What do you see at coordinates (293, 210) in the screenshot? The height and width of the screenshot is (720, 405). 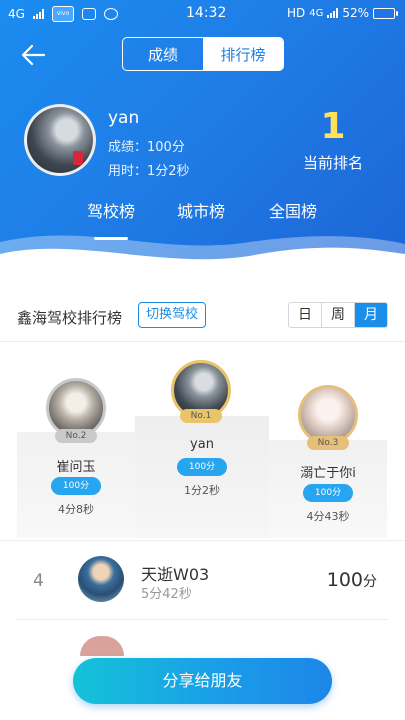 I see `tab-national: 全国榜` at bounding box center [293, 210].